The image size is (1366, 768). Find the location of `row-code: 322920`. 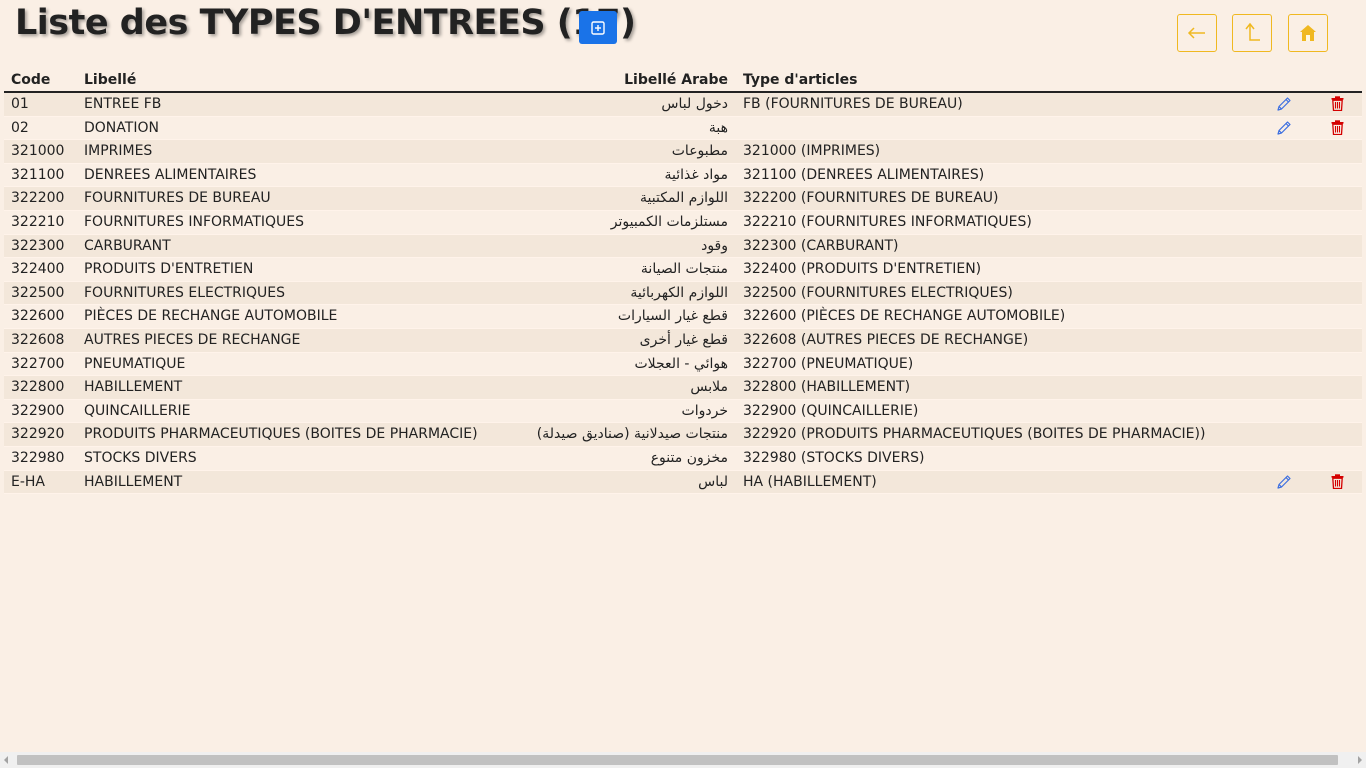

row-code: 322920 is located at coordinates (38, 434).